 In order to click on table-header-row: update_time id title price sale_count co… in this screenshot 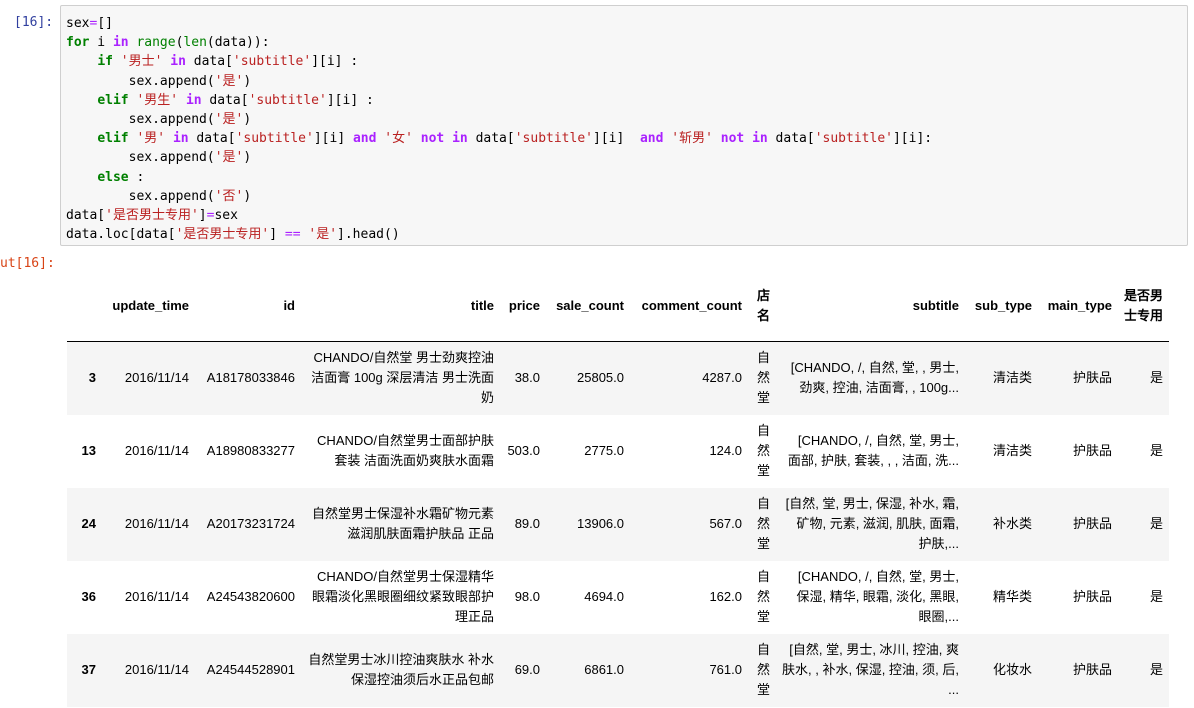, I will do `click(618, 306)`.